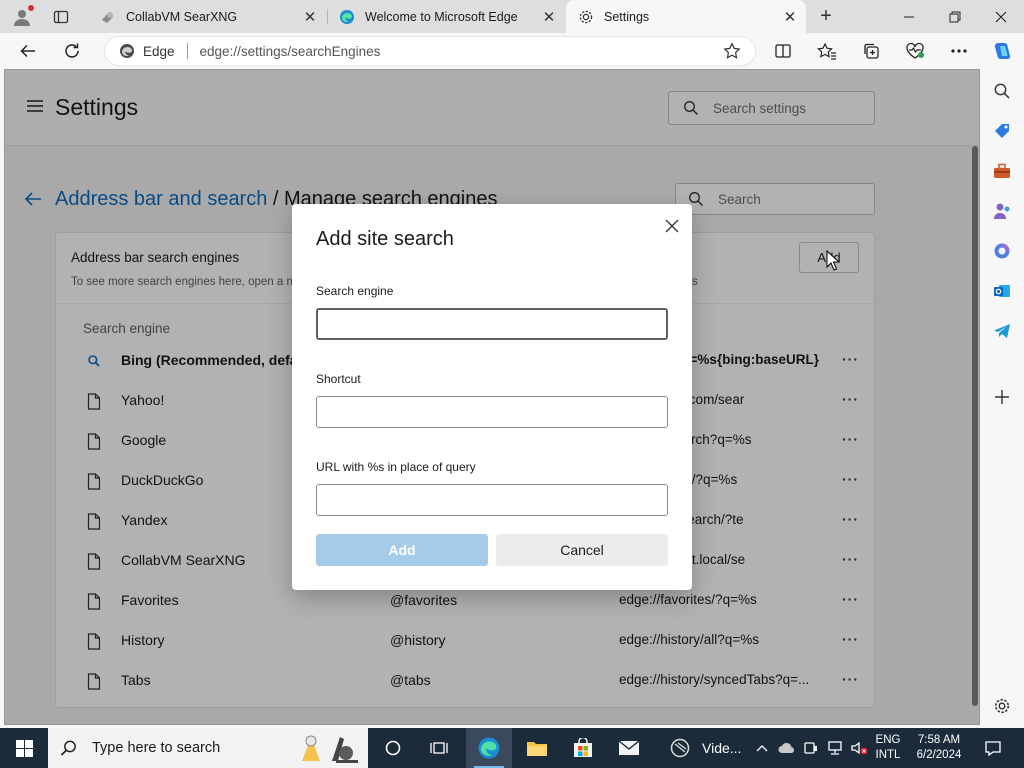 This screenshot has width=1024, height=768. I want to click on action-center-button, so click(993, 748).